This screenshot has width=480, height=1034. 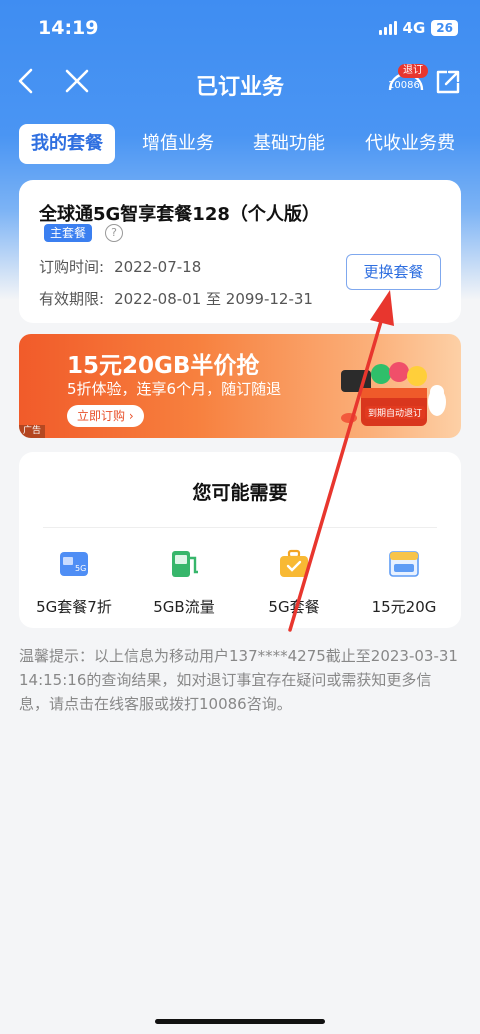 I want to click on tab-collection-fees: 代收业务费, so click(x=410, y=144).